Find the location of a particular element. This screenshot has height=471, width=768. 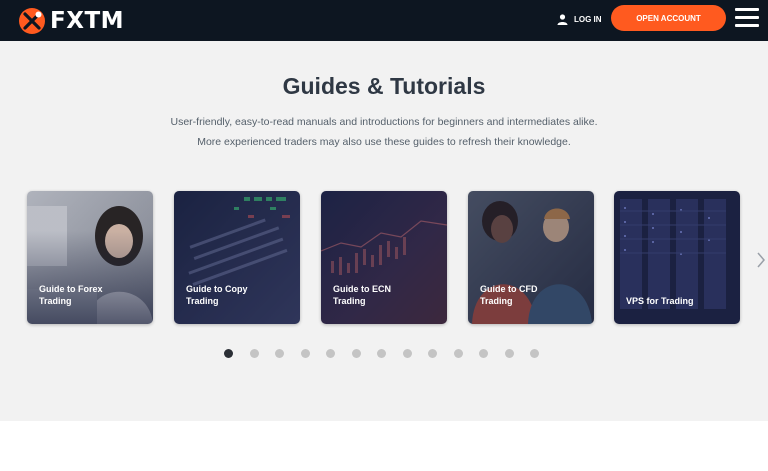

card-guide-ecn: Guide to ECN Trading is located at coordinates (384, 257).